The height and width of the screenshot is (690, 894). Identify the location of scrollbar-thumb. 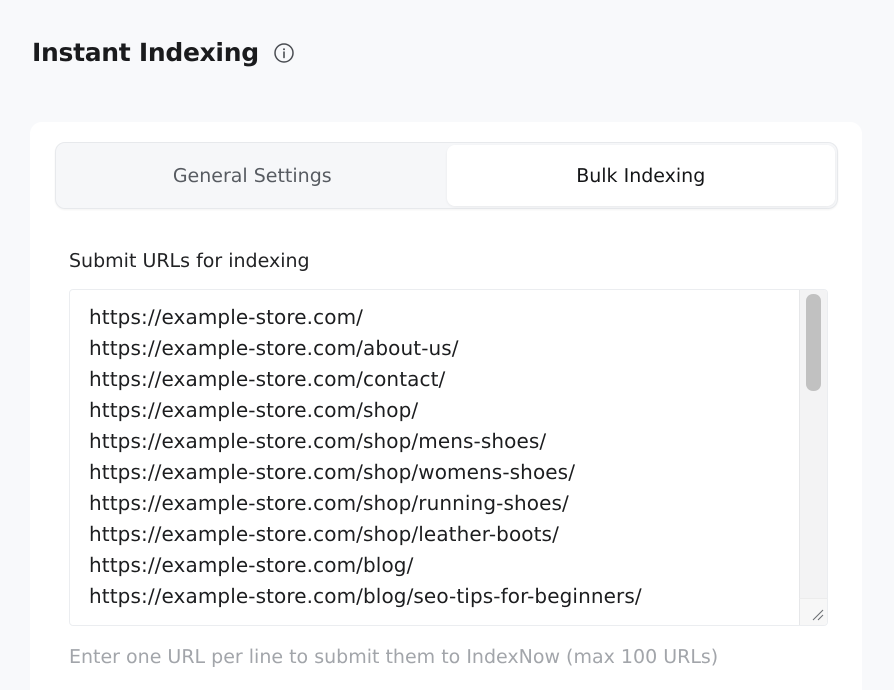
(813, 342).